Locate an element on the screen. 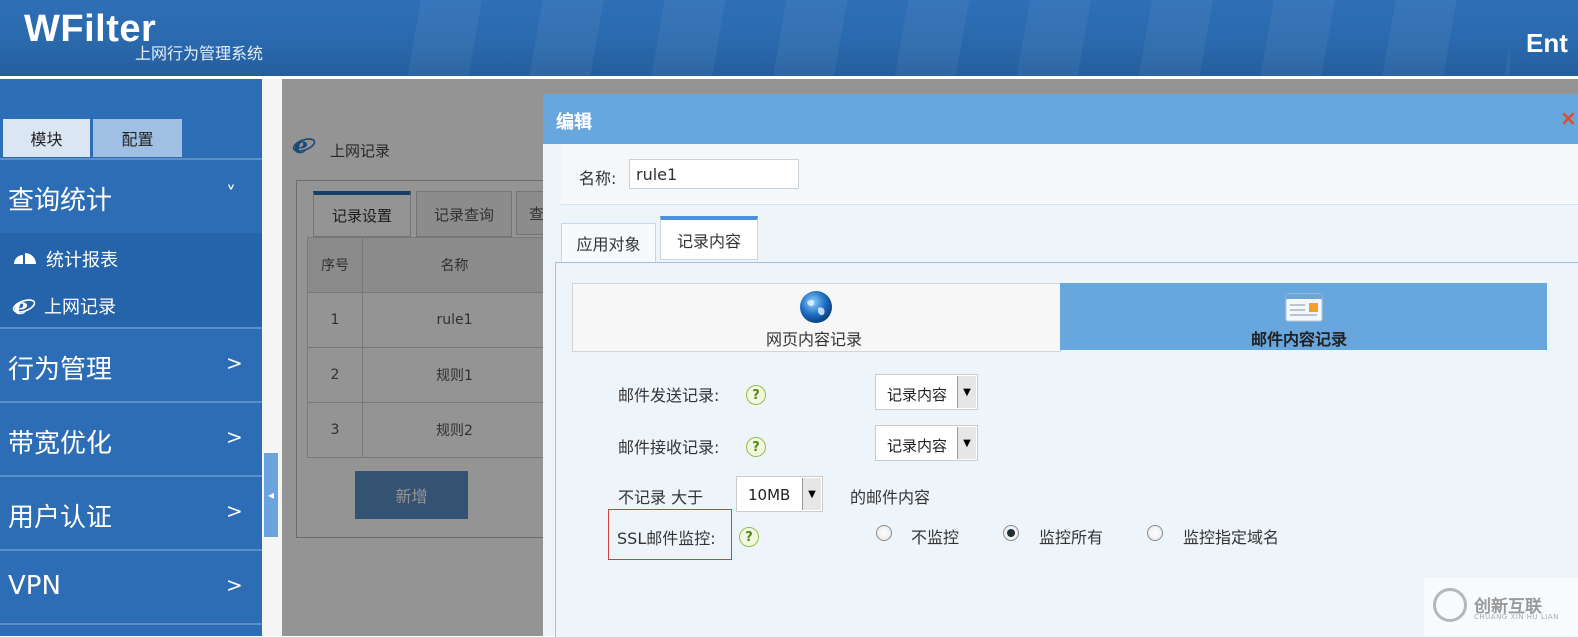 Image resolution: width=1578 pixels, height=637 pixels. dialog-title: 编辑 is located at coordinates (574, 122).